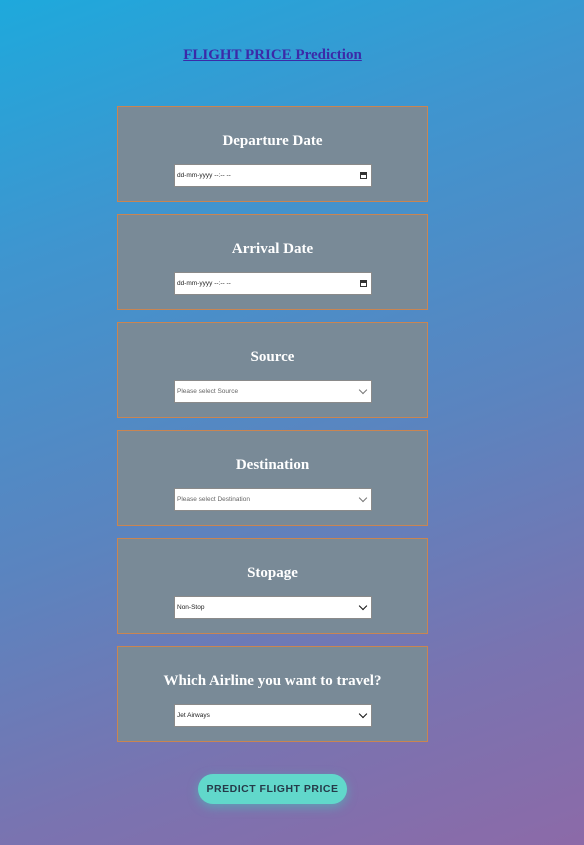  Describe the element at coordinates (273, 499) in the screenshot. I see `destination-select: Please select Destination` at that location.